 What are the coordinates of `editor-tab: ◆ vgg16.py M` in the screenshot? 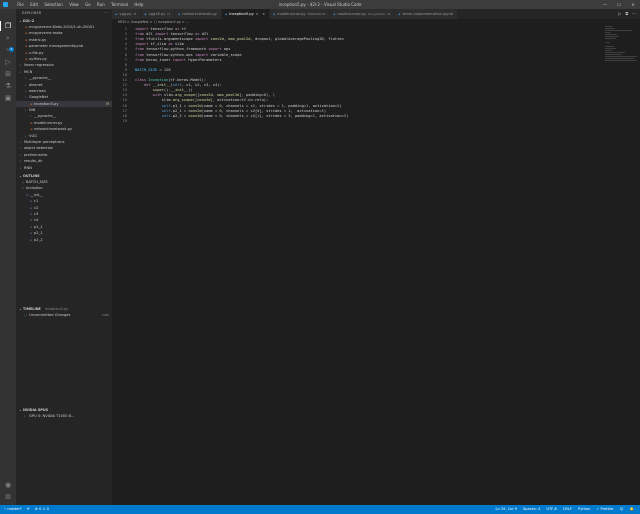 It's located at (158, 14).